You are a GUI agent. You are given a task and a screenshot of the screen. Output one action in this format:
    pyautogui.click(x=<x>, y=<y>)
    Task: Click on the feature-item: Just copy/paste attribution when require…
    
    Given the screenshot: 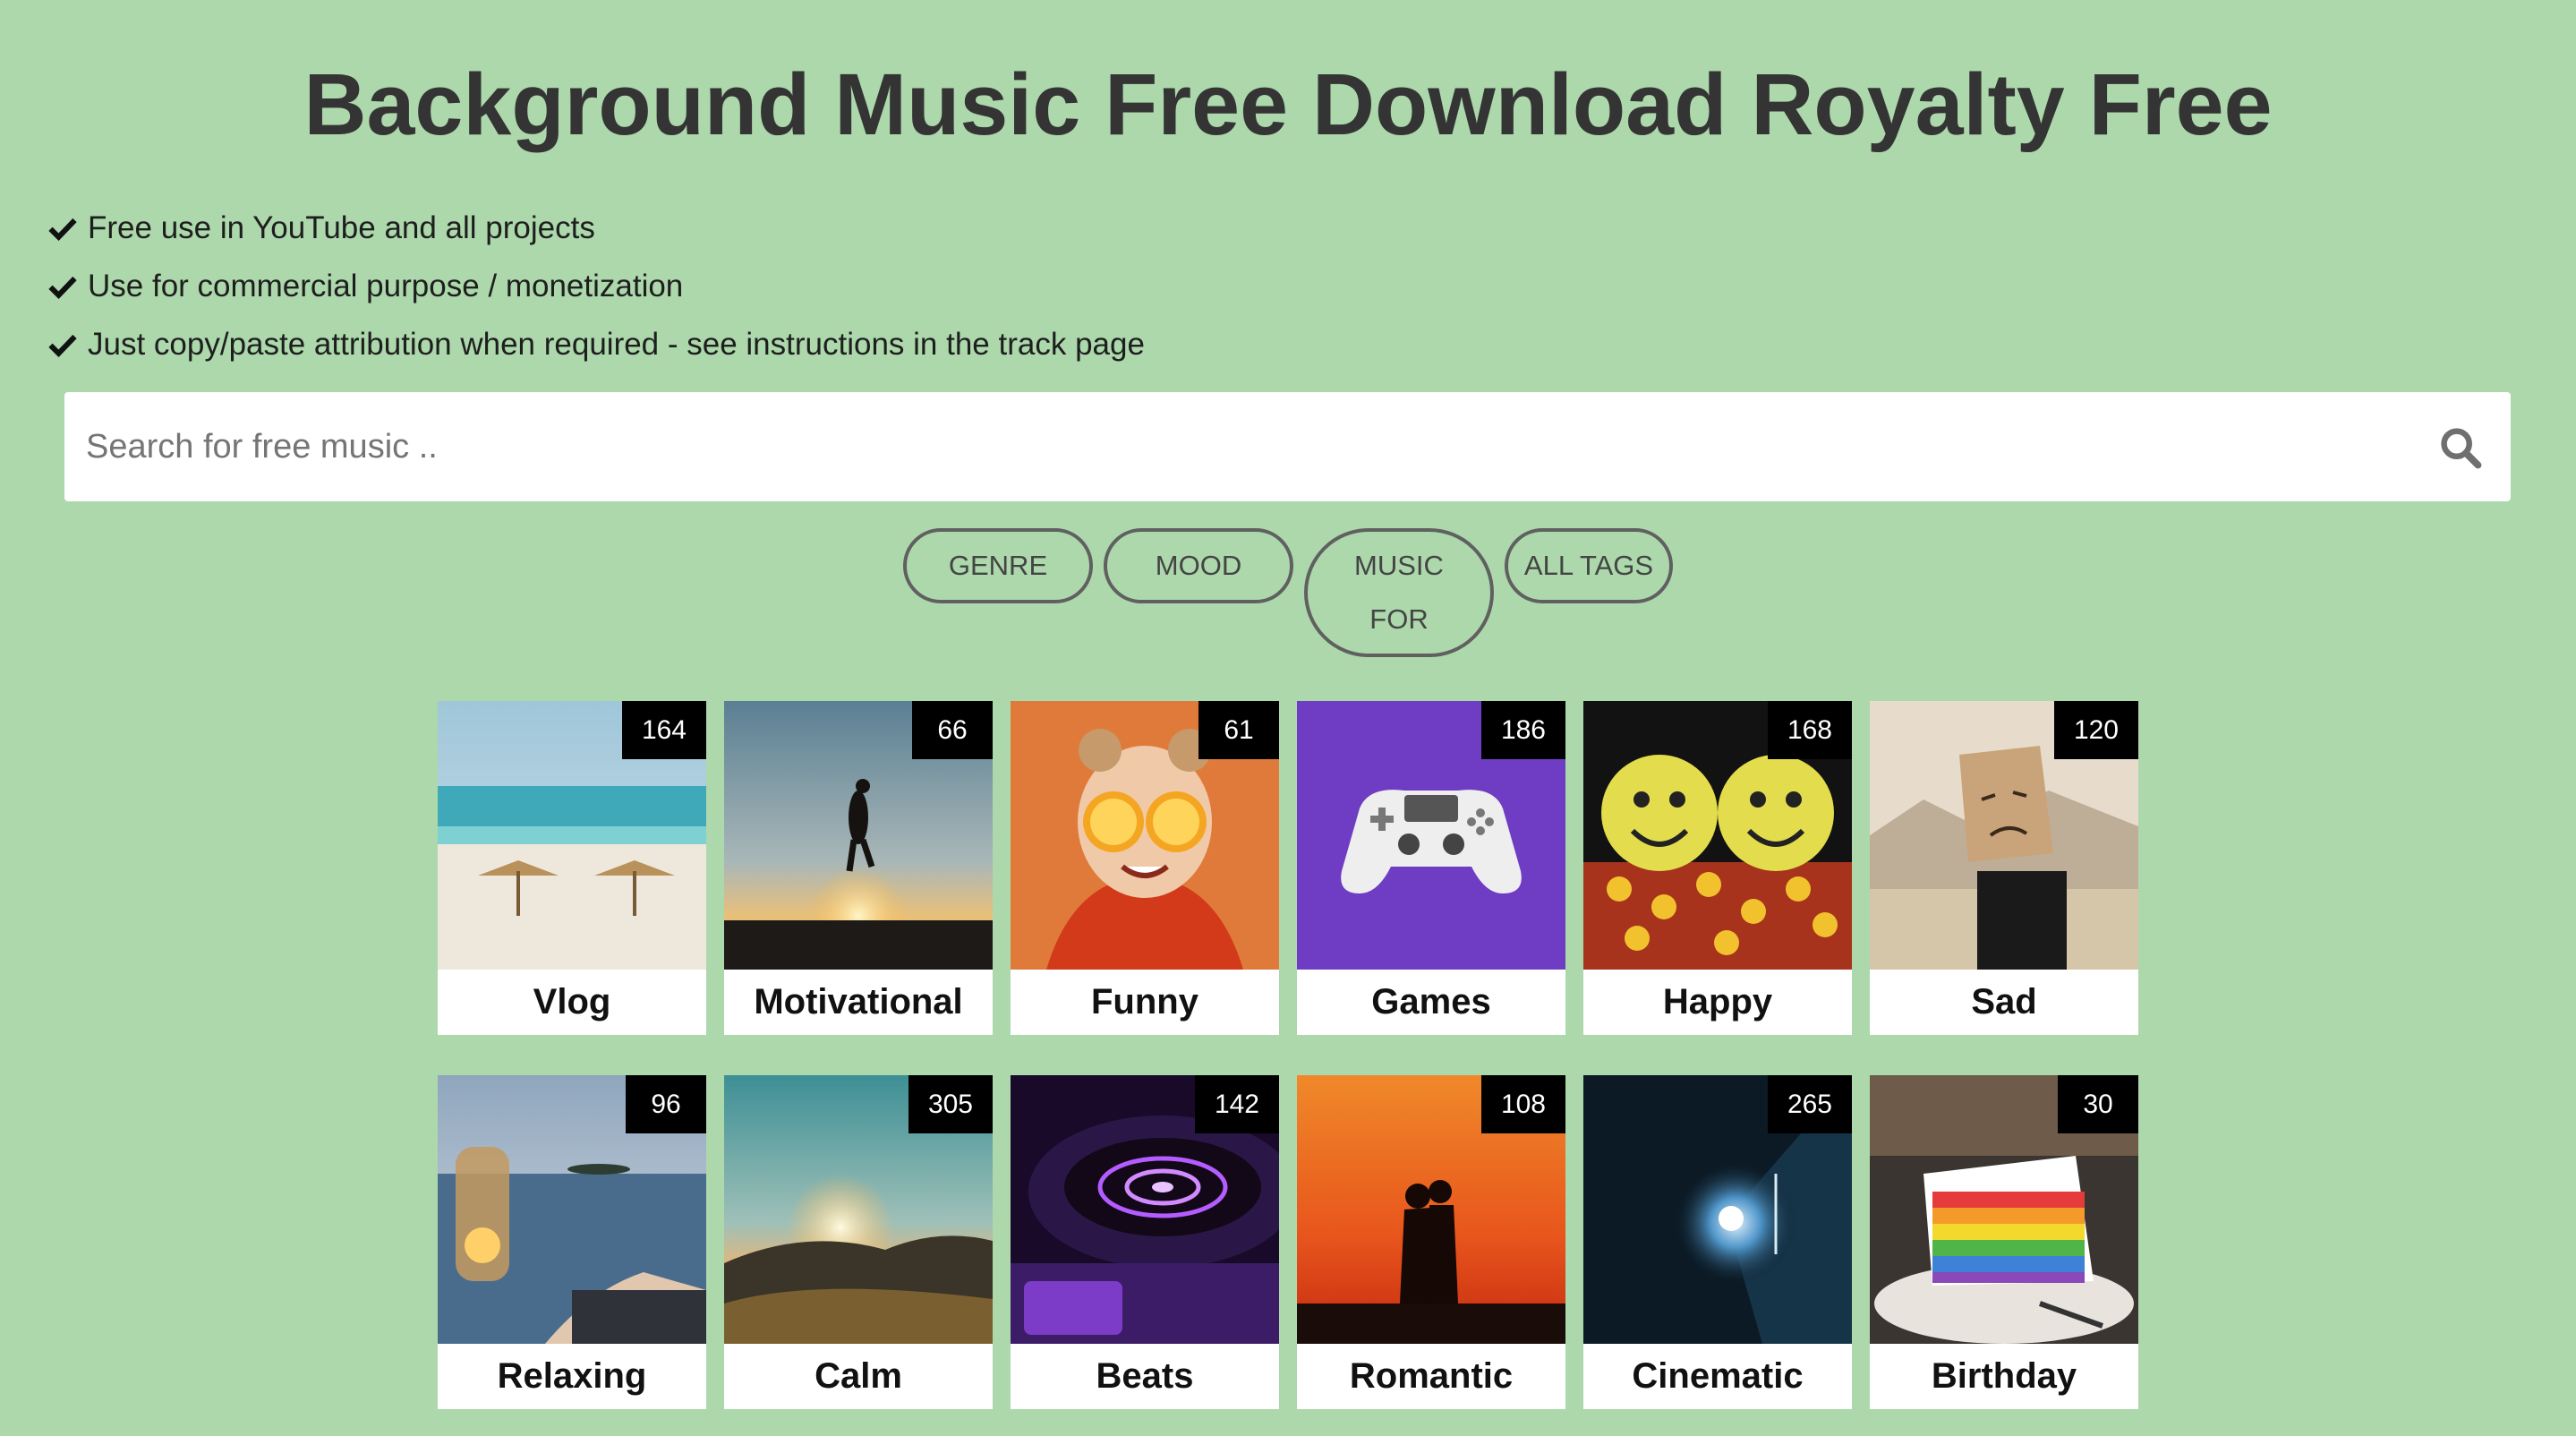 What is the action you would take?
    pyautogui.click(x=596, y=344)
    